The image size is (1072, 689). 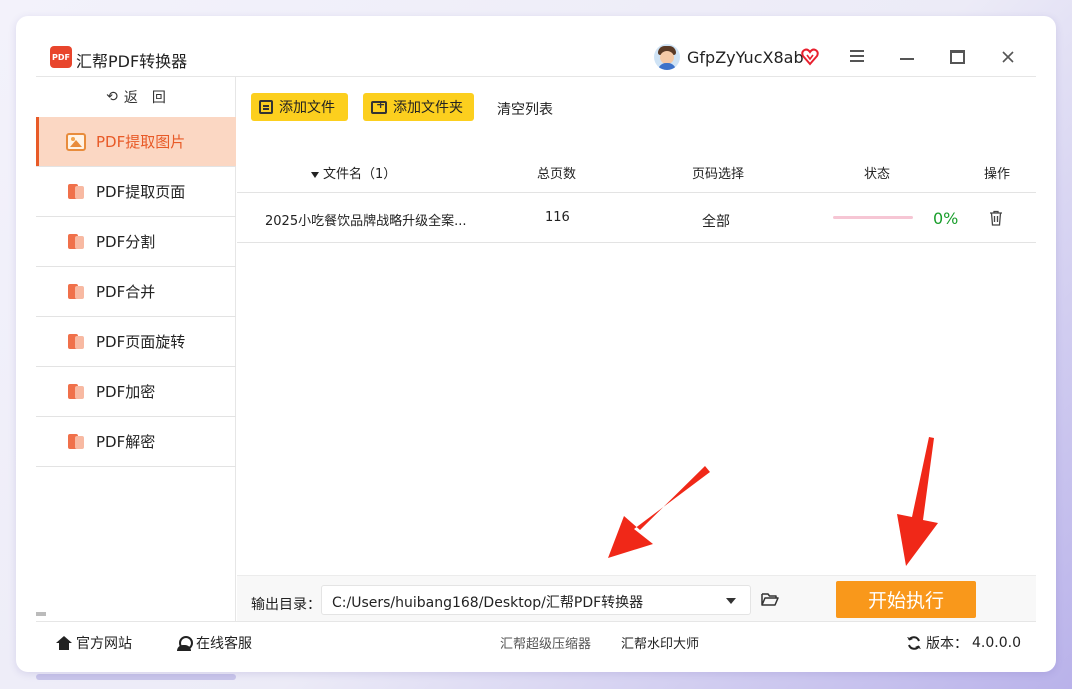 I want to click on app-logo-icon: PDF, so click(x=61, y=57).